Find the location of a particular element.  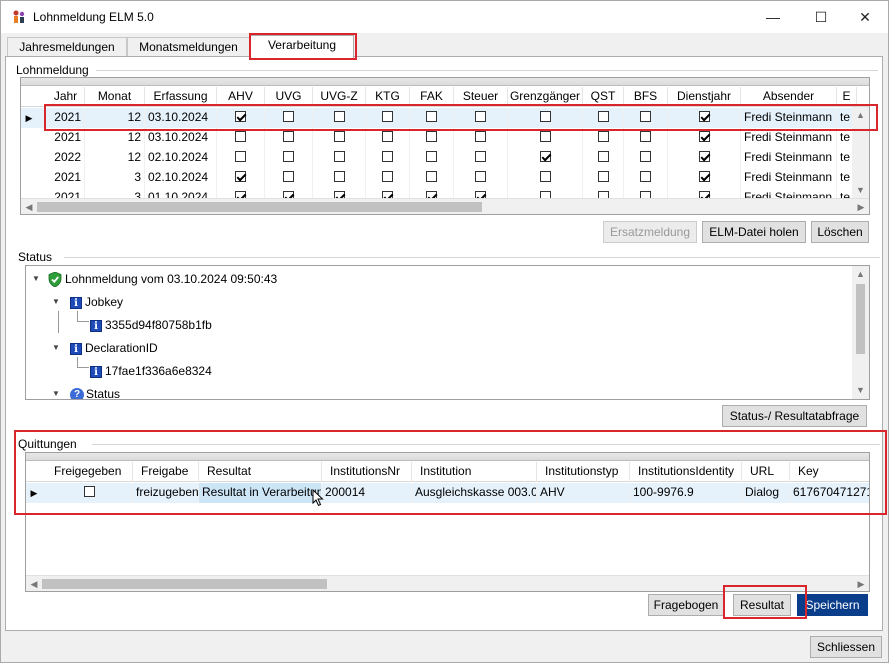

column-header: UVG is located at coordinates (289, 97).